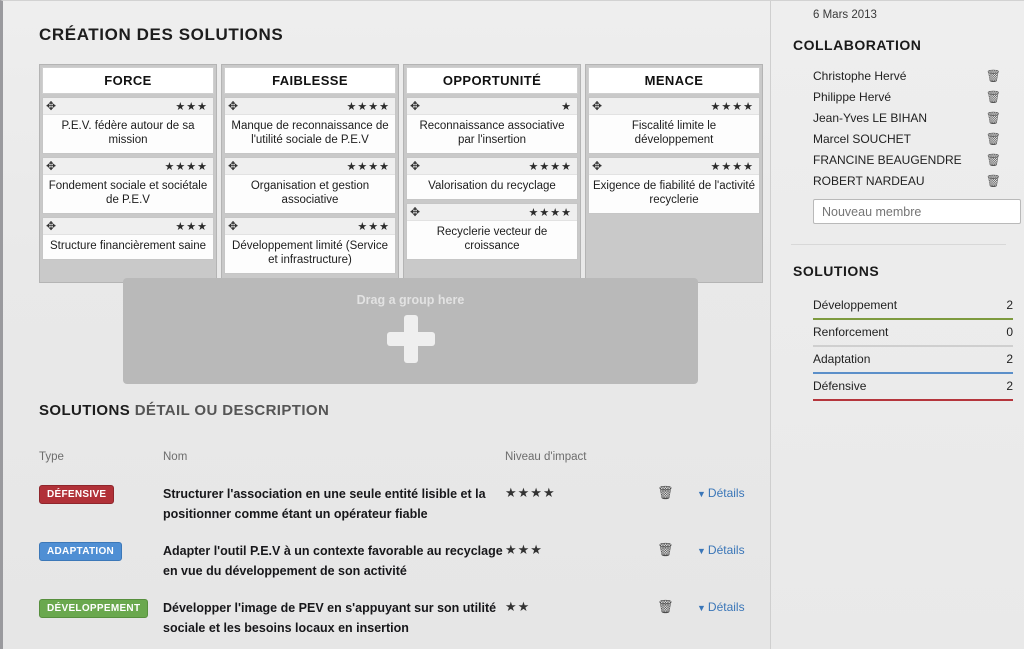  Describe the element at coordinates (845, 15) in the screenshot. I see `sidebar-date: 6 Mars 2013` at that location.